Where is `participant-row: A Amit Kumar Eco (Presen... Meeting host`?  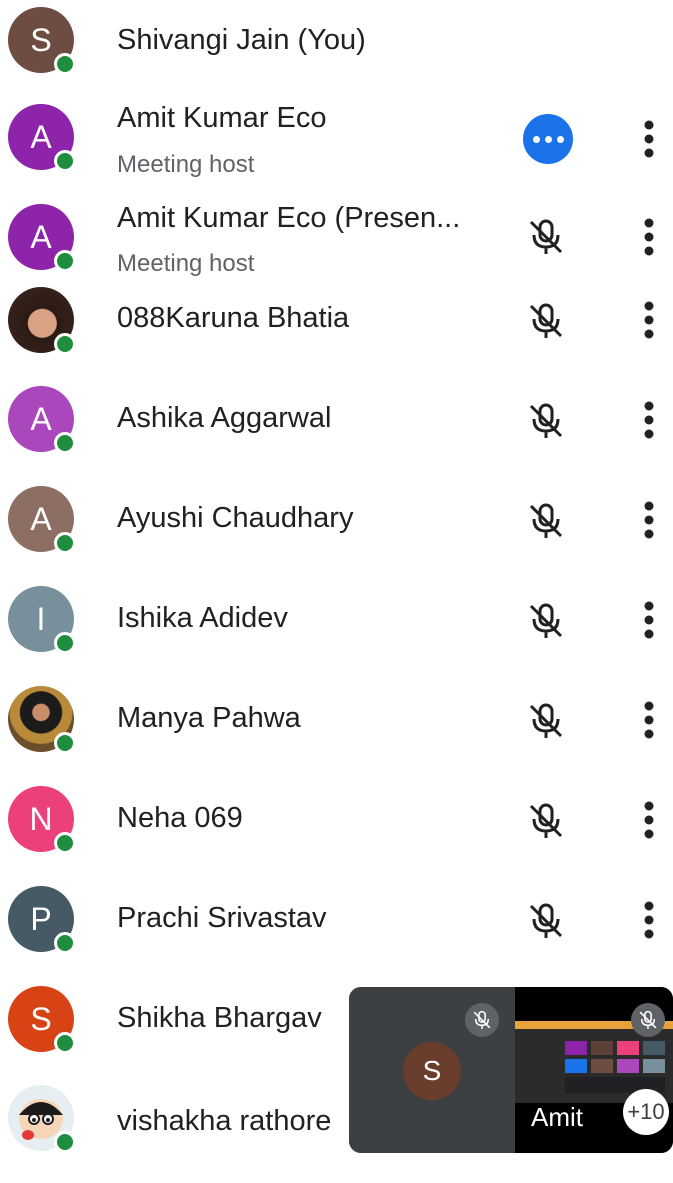
participant-row: A Amit Kumar Eco (Presen... Meeting host is located at coordinates (336, 231).